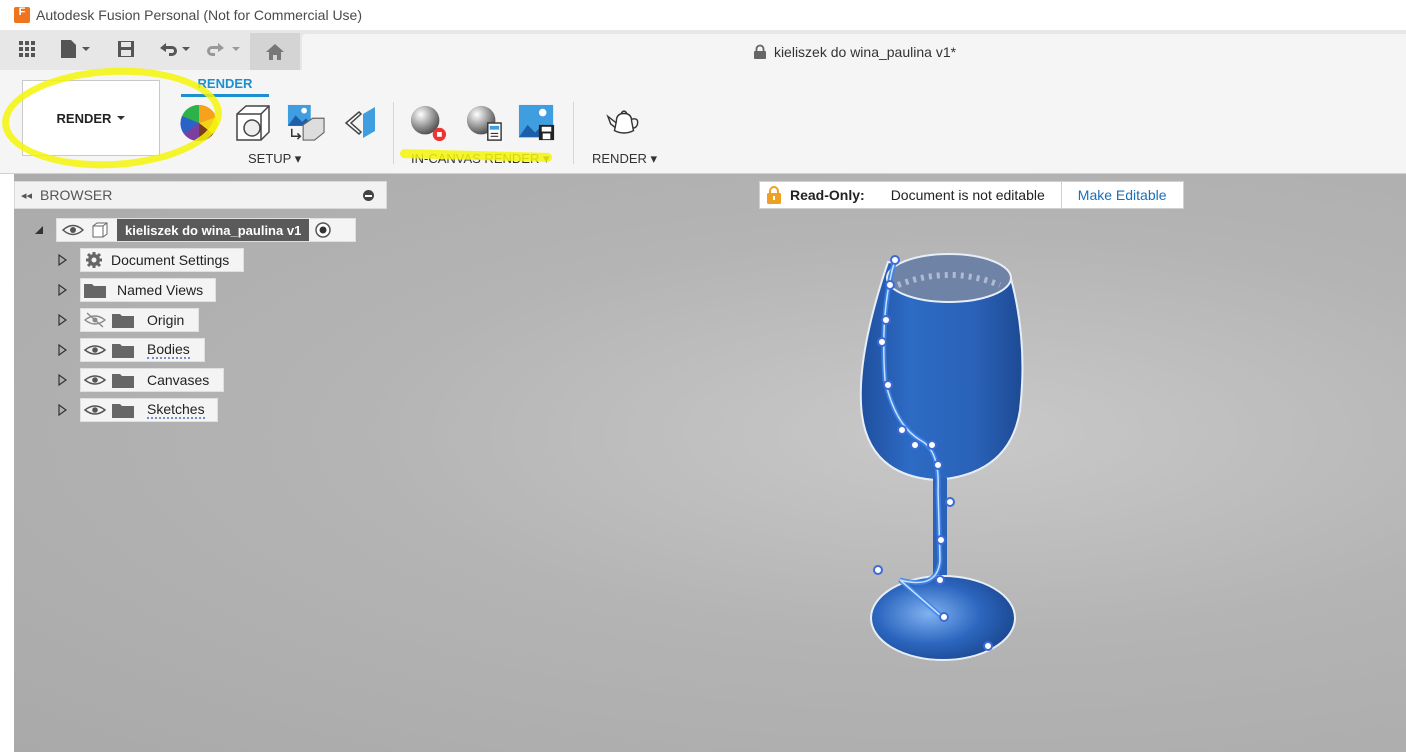  I want to click on browser-item-bodies: Bodies, so click(131, 350).